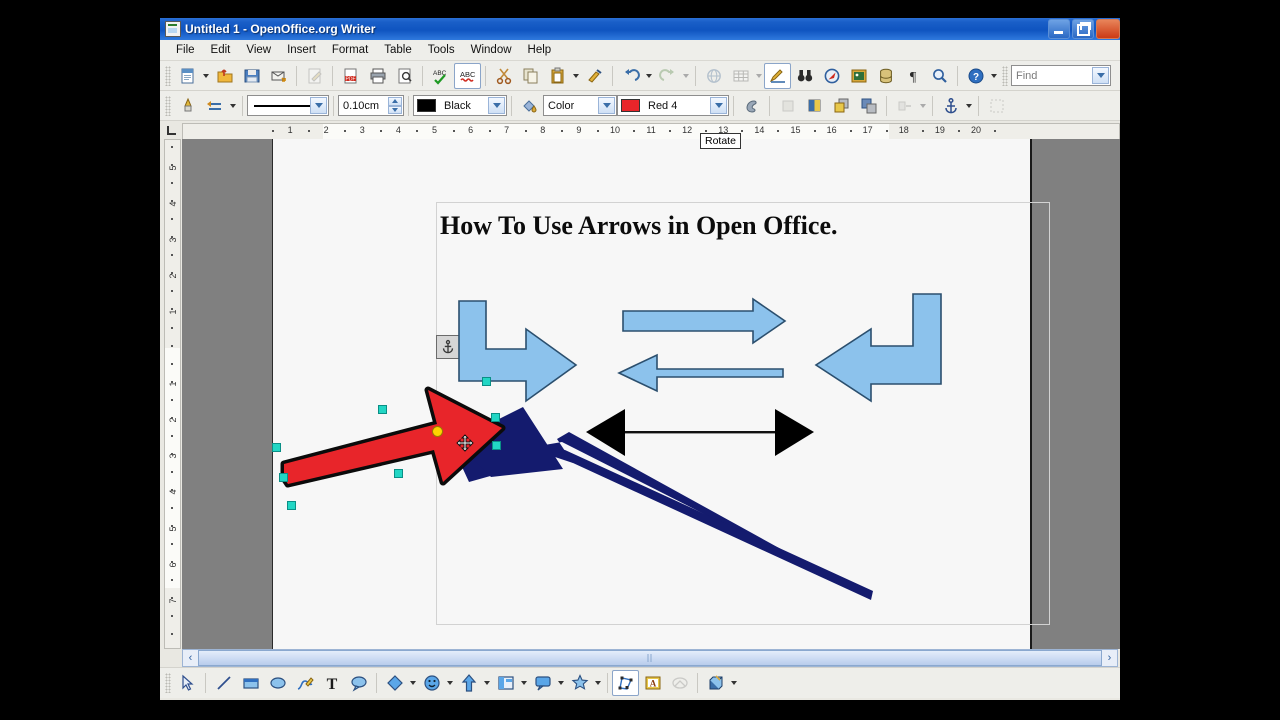 This screenshot has height=720, width=1280. Describe the element at coordinates (530, 76) in the screenshot. I see `copy-button` at that location.